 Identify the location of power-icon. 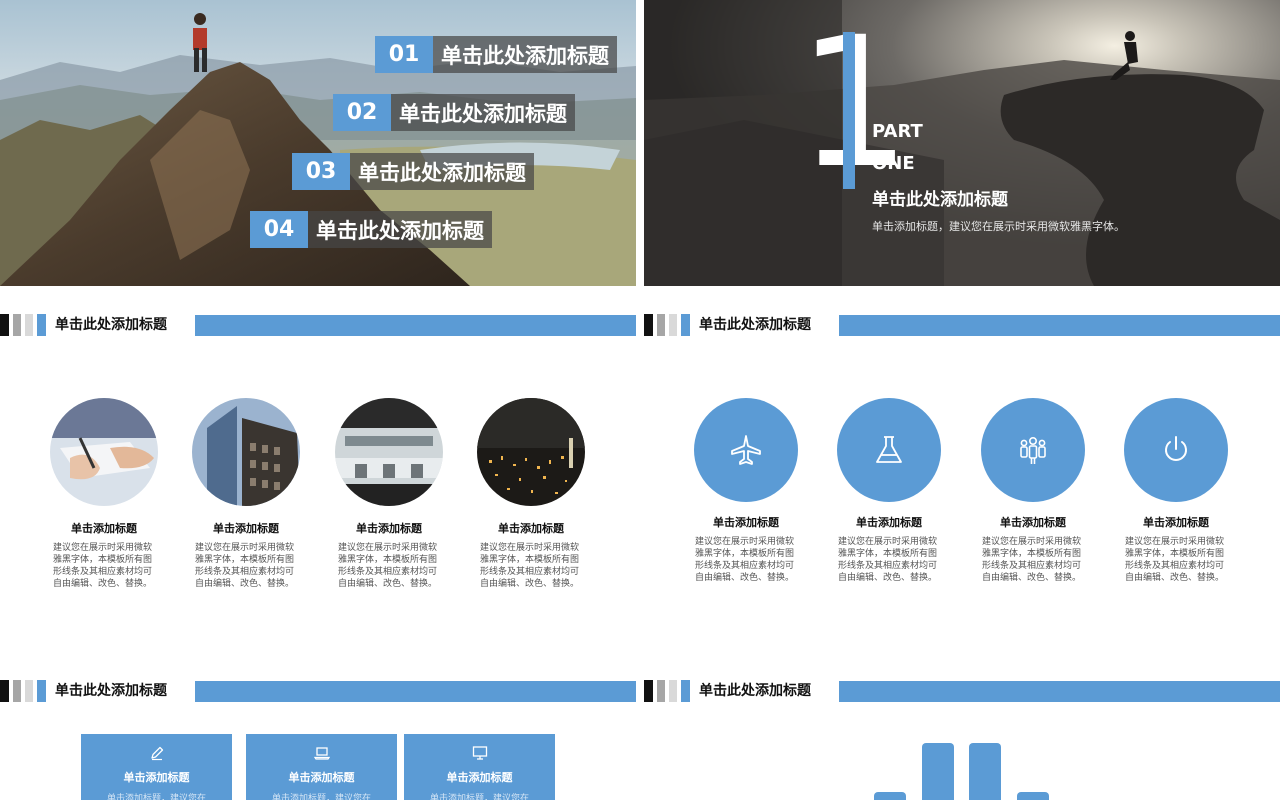
(1176, 448).